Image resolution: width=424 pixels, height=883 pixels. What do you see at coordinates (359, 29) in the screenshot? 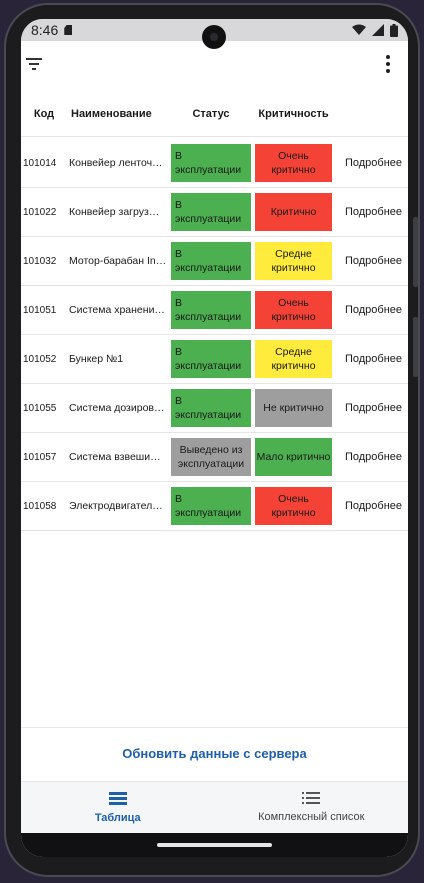
I see `wifi-icon` at bounding box center [359, 29].